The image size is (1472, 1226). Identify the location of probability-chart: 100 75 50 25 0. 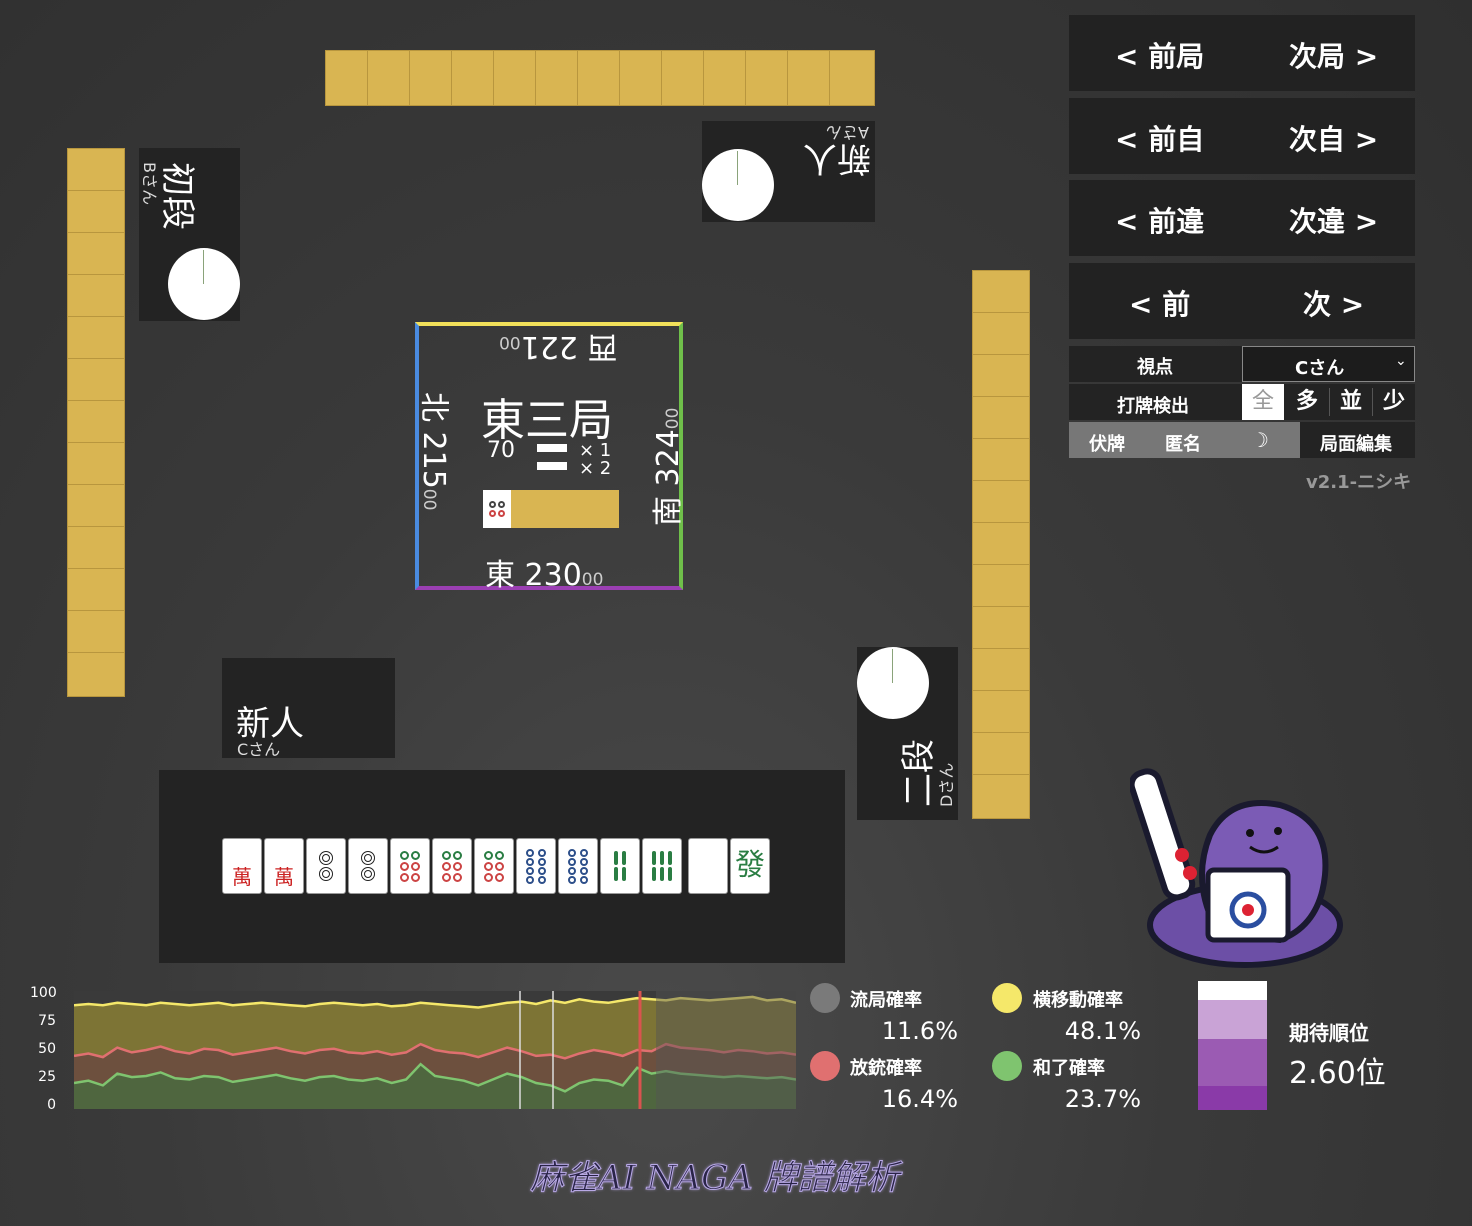
(415, 1050).